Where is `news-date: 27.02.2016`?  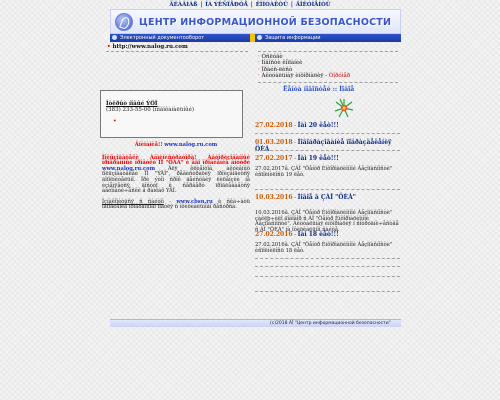 news-date: 27.02.2016 is located at coordinates (274, 234).